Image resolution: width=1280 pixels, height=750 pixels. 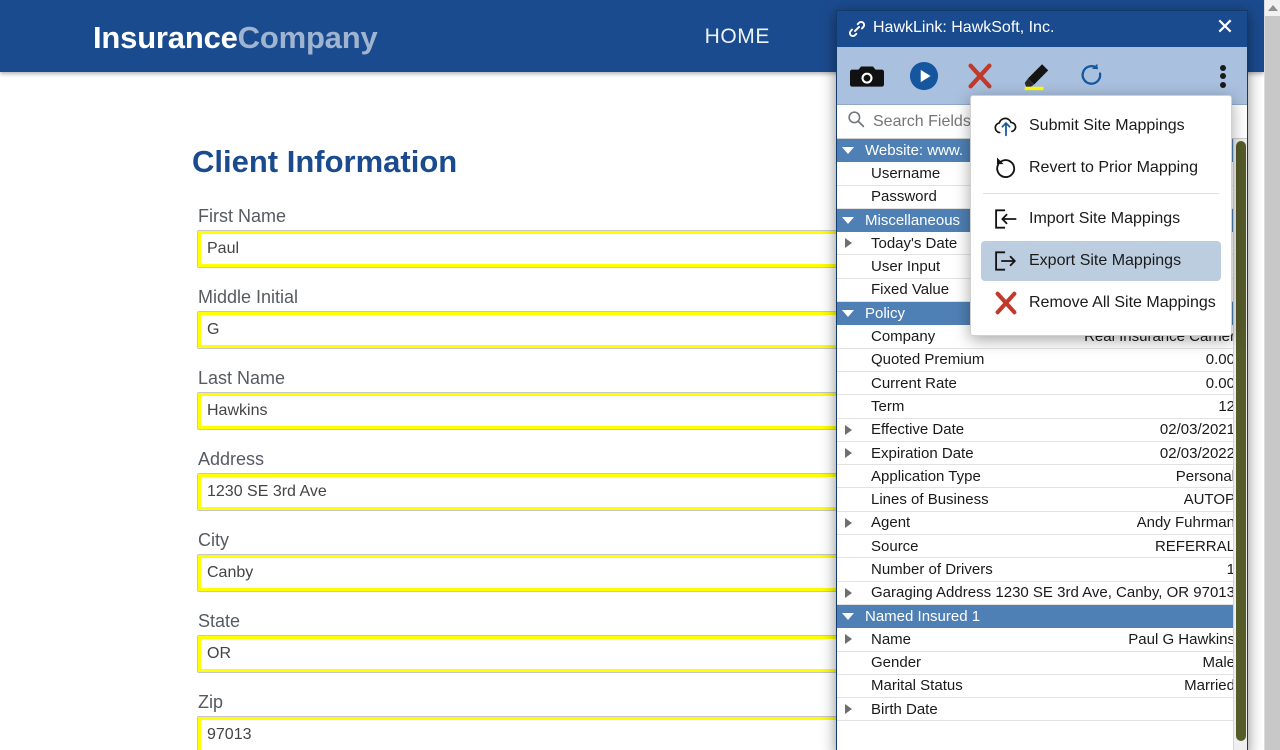 What do you see at coordinates (547, 654) in the screenshot?
I see `input-state` at bounding box center [547, 654].